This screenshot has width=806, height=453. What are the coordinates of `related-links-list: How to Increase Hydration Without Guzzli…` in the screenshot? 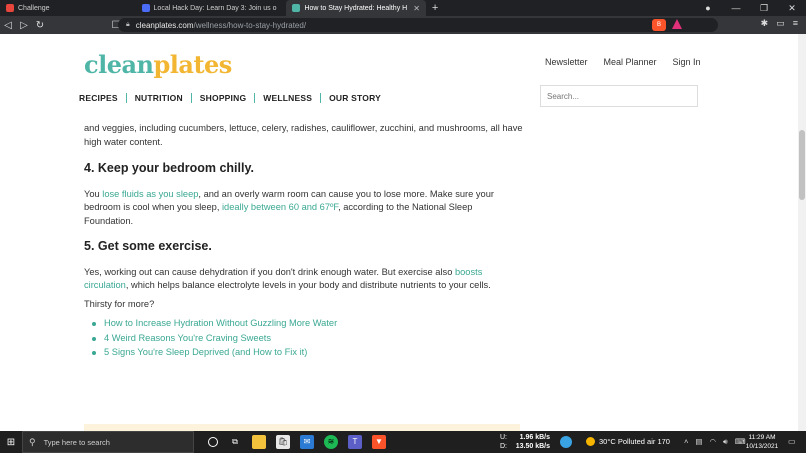 It's located at (304, 339).